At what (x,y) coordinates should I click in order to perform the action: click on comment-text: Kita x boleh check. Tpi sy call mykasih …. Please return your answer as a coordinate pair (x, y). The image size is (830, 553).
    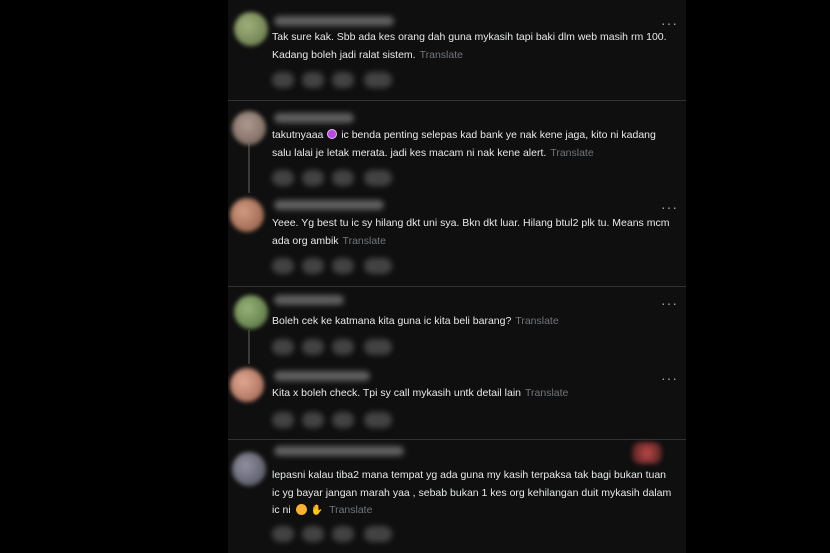
    Looking at the image, I should click on (472, 394).